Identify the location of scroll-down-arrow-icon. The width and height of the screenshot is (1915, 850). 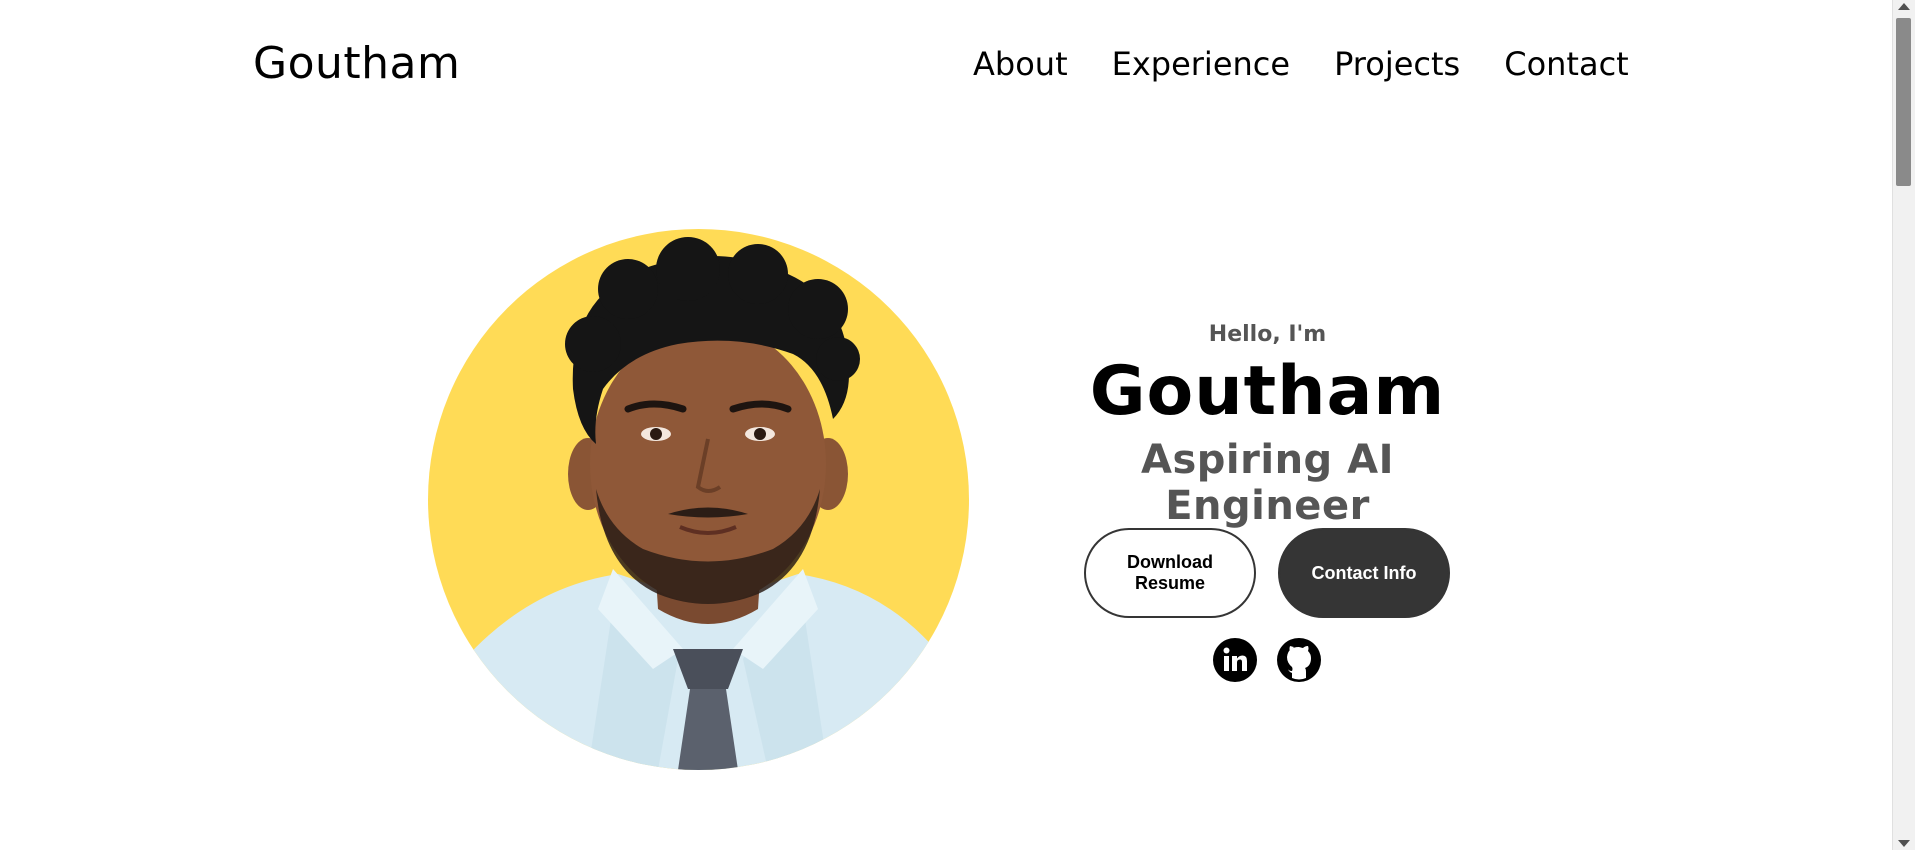
(1904, 843).